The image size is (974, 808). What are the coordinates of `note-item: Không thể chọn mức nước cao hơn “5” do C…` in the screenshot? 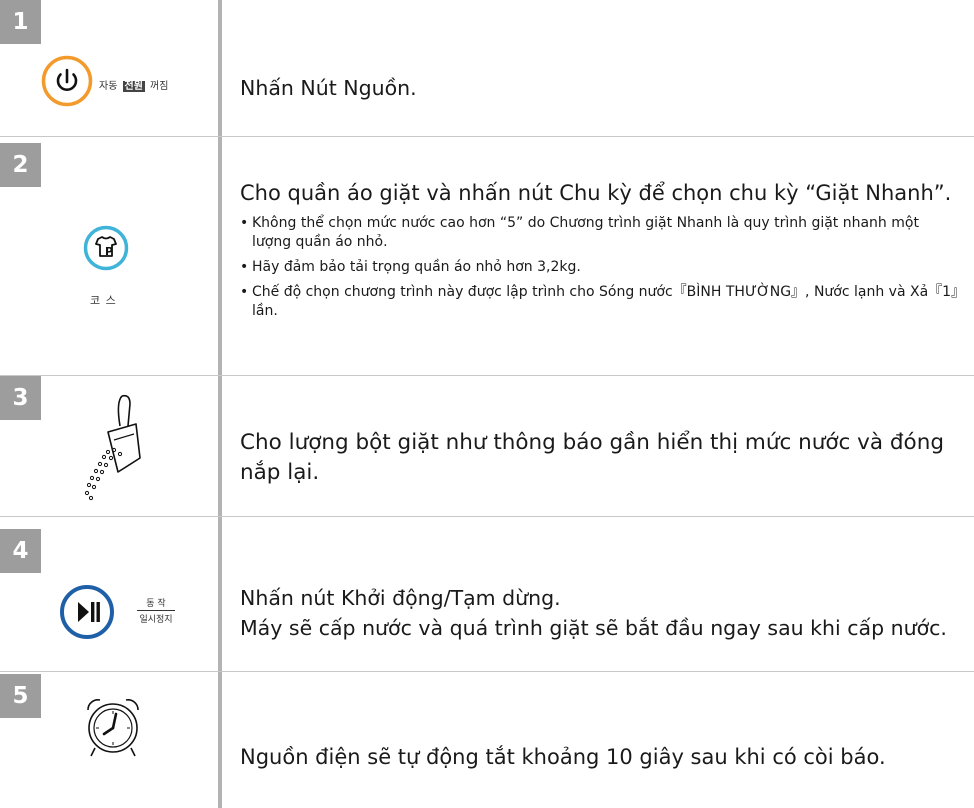 It's located at (601, 233).